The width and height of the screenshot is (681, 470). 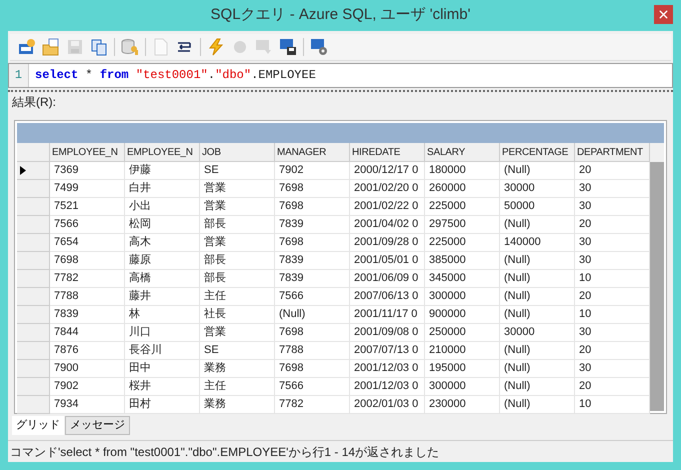 I want to click on close-button, so click(x=663, y=14).